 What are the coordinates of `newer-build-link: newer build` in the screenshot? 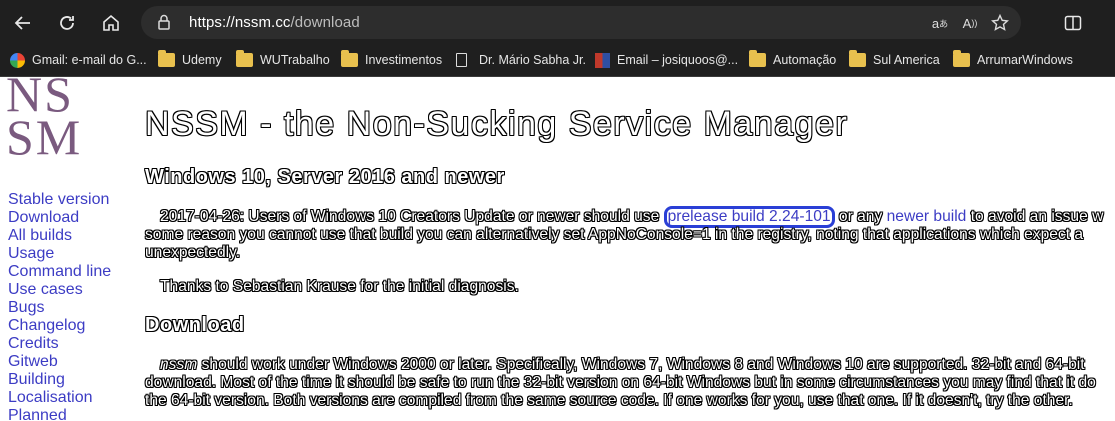 It's located at (927, 216).